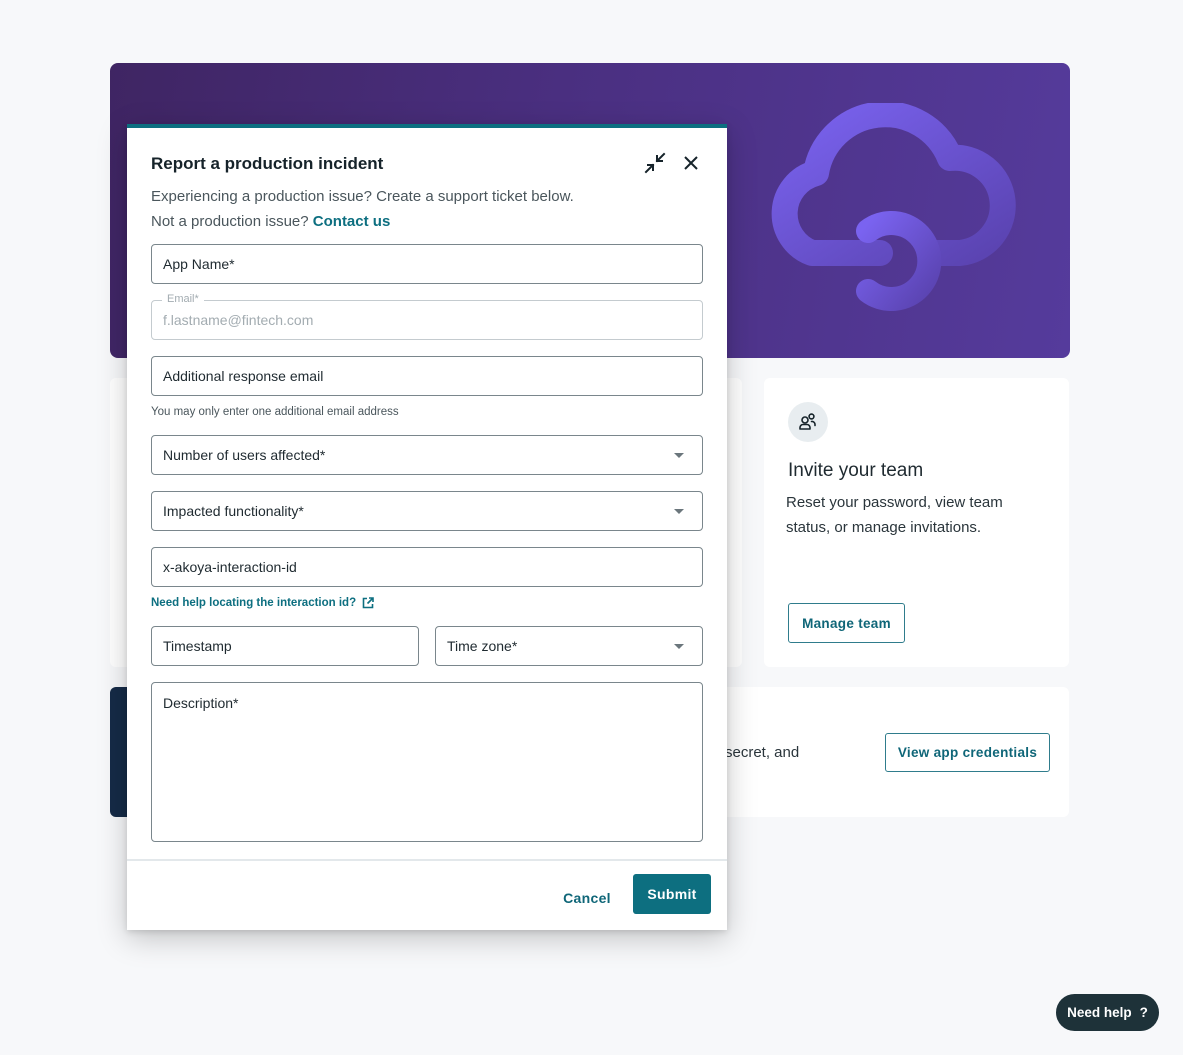  Describe the element at coordinates (368, 603) in the screenshot. I see `external-link-icon` at that location.